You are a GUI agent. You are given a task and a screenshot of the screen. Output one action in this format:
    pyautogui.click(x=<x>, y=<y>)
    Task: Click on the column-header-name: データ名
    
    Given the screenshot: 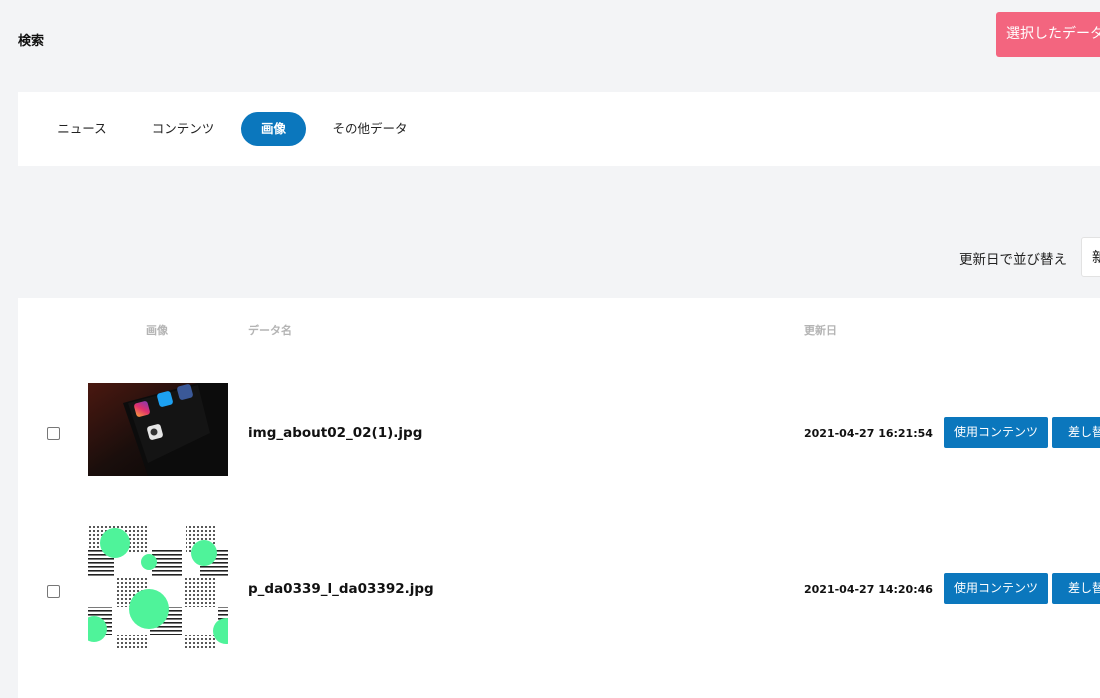 What is the action you would take?
    pyautogui.click(x=270, y=330)
    